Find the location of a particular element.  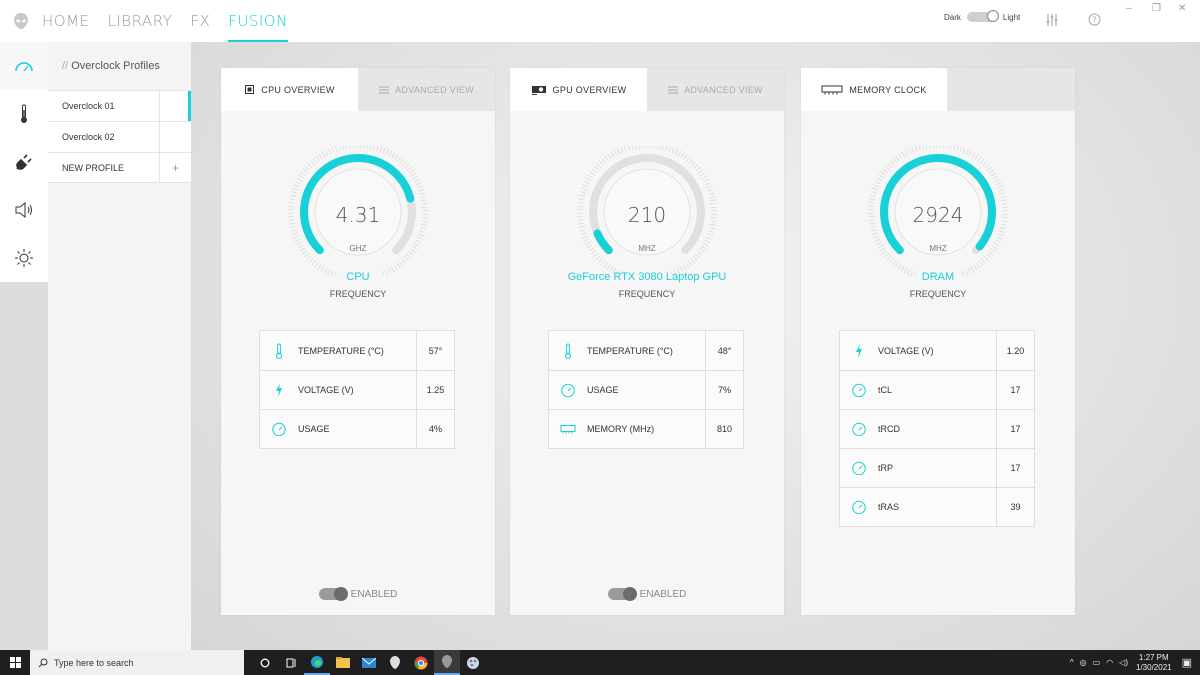

cpu-enable-toggle: ENABLED is located at coordinates (358, 594).